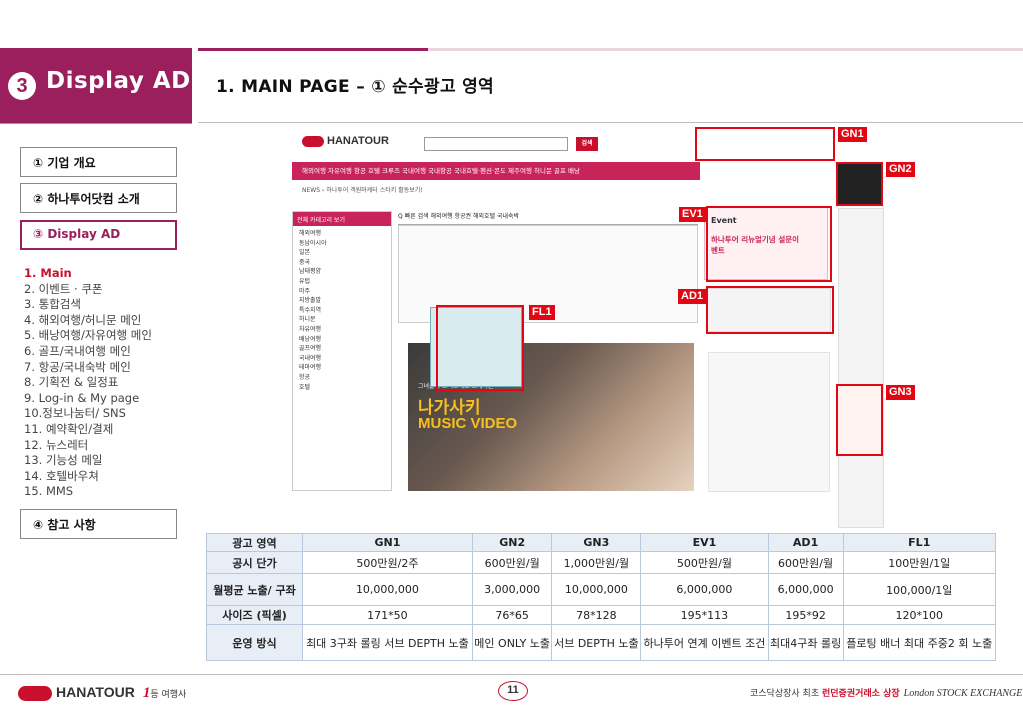  I want to click on table-cell: 하나투어 연계 이벤트 조건, so click(704, 642).